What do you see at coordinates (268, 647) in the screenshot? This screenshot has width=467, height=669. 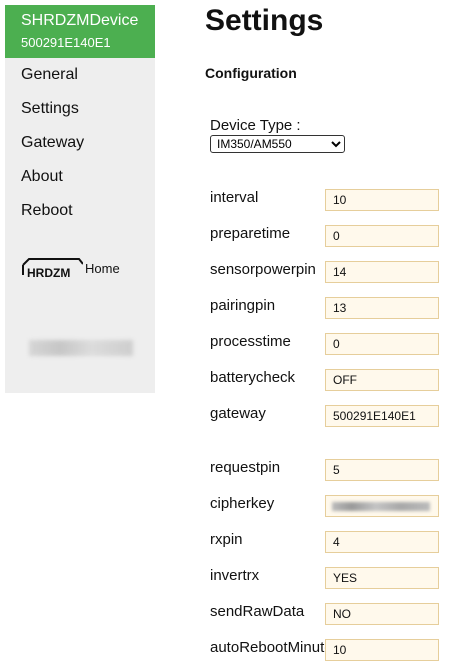 I see `label-autorebootminutes: autoRebootMinutes` at bounding box center [268, 647].